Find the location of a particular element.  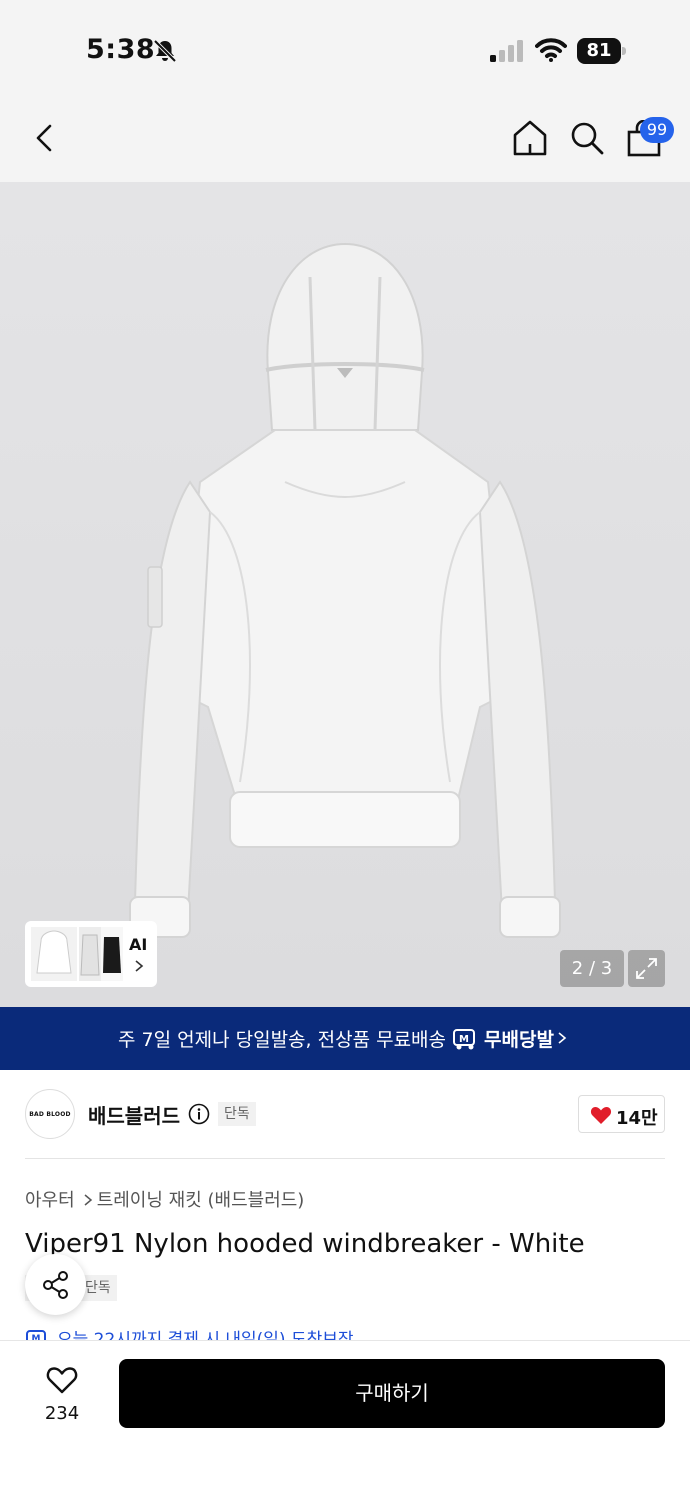

home-icon is located at coordinates (530, 138).